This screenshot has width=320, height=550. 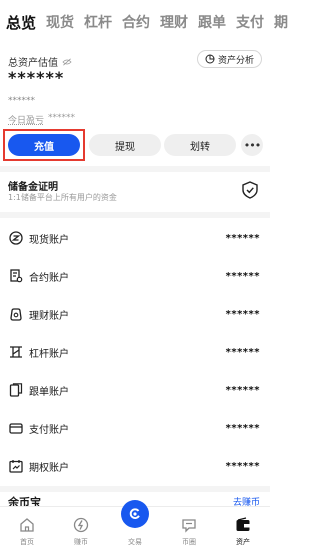 I want to click on converted-balance: ******, so click(x=21, y=101).